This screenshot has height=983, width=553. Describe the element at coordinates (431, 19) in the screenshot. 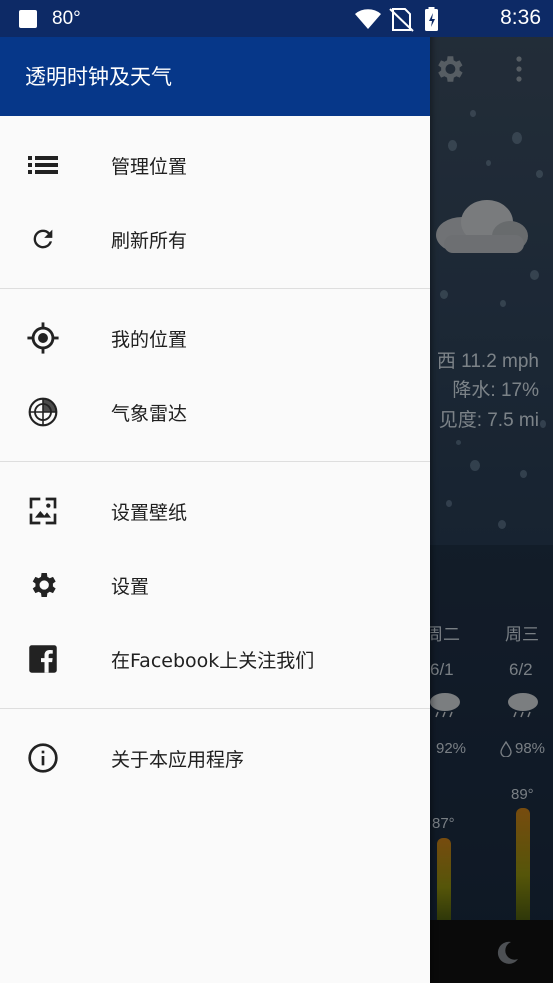

I see `battery-charging-icon` at that location.